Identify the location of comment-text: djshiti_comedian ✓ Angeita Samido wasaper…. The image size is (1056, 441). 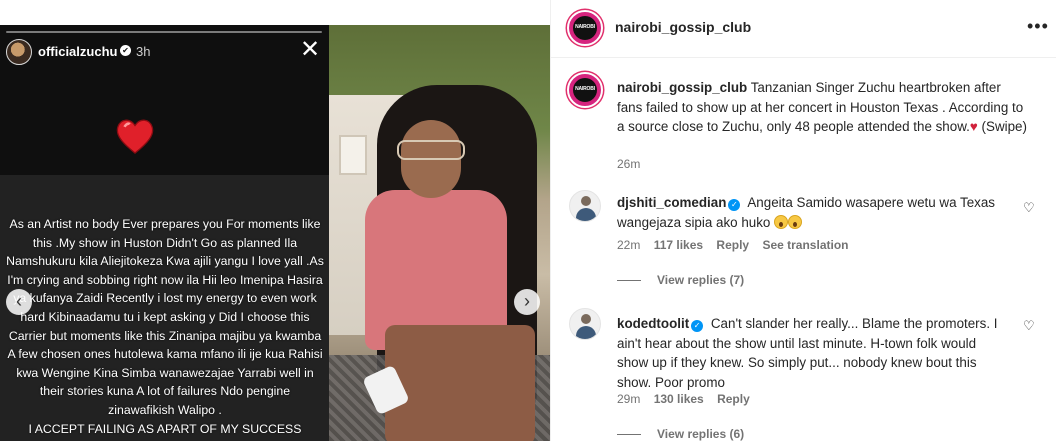
(812, 212).